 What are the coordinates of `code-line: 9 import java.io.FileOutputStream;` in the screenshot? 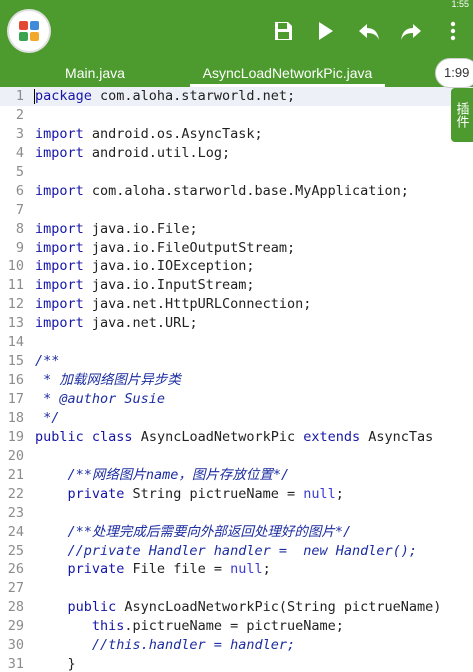 It's located at (236, 248).